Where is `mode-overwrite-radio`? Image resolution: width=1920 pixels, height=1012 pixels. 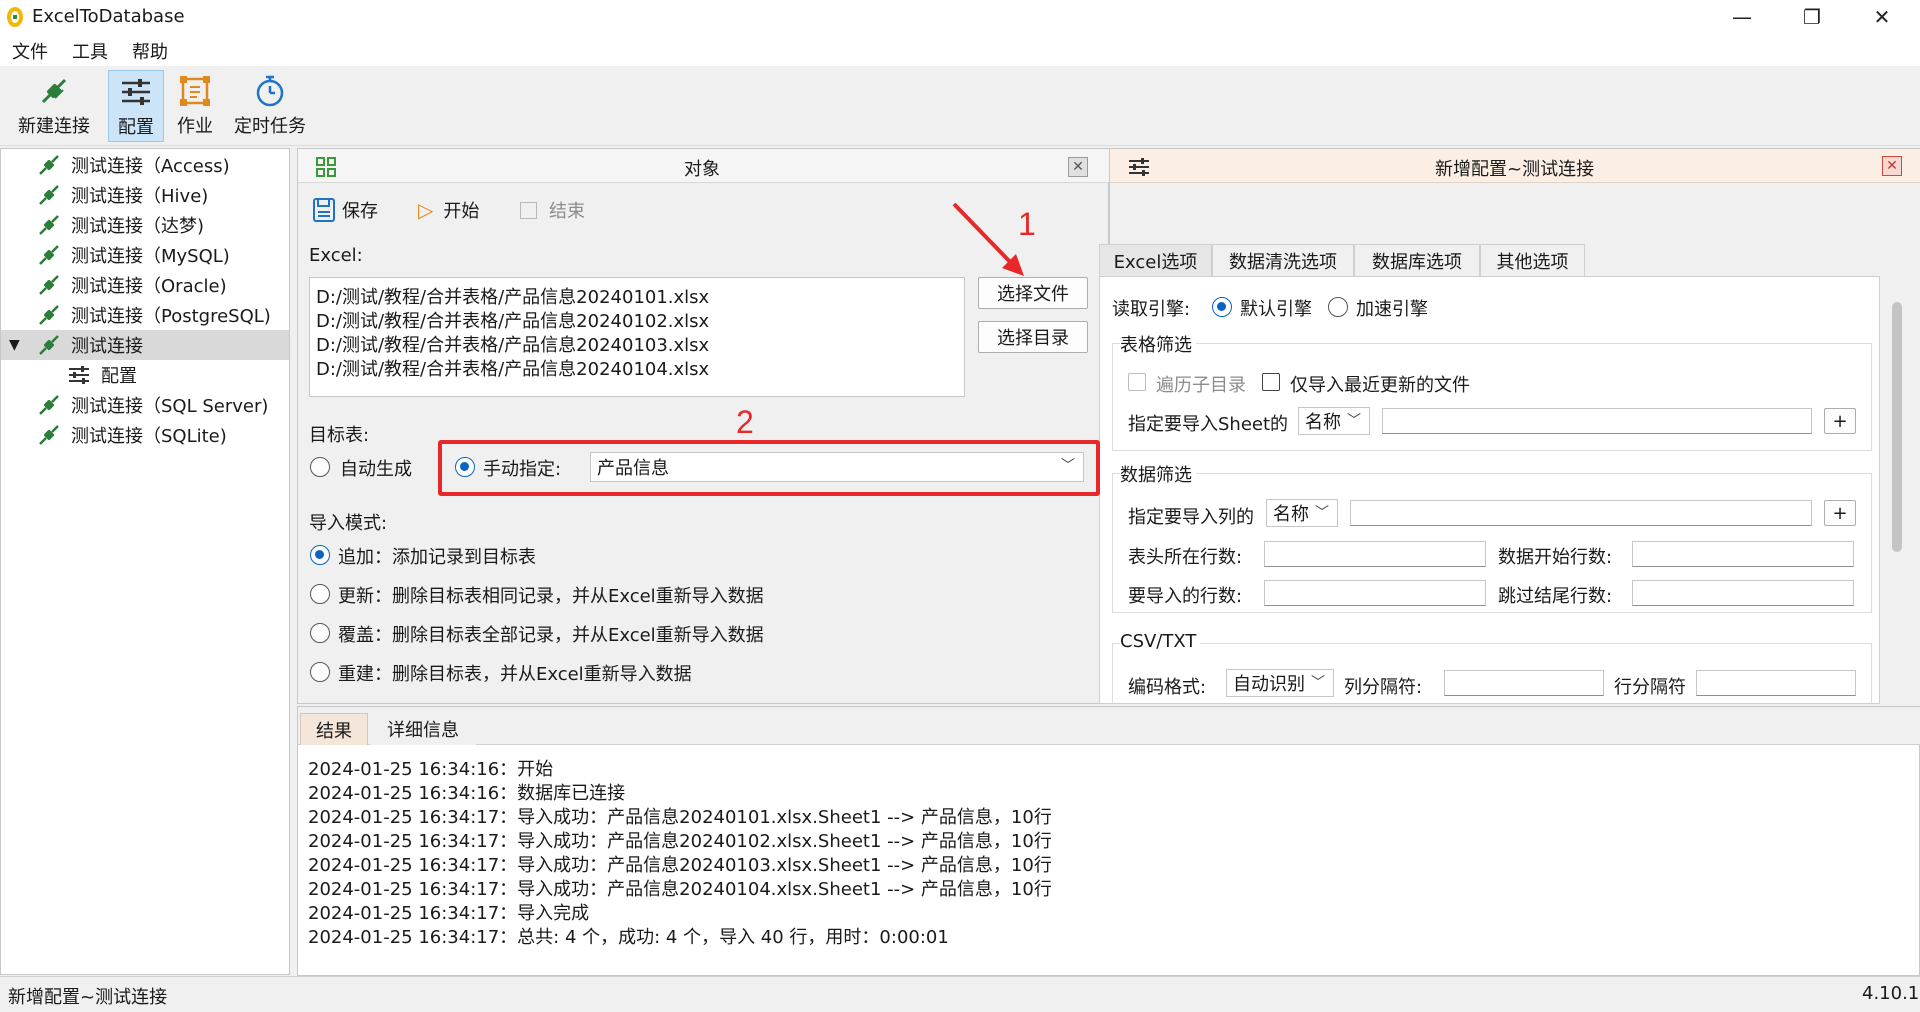
mode-overwrite-radio is located at coordinates (320, 633).